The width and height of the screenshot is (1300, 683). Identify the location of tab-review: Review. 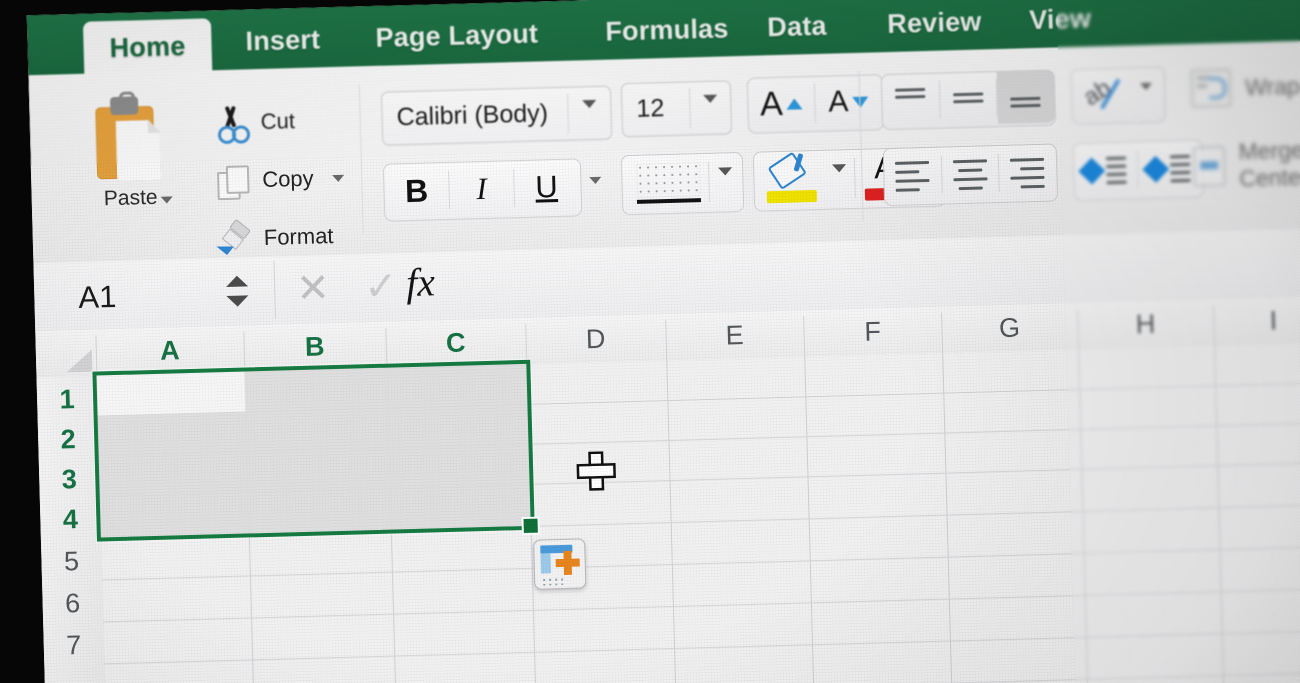
(935, 27).